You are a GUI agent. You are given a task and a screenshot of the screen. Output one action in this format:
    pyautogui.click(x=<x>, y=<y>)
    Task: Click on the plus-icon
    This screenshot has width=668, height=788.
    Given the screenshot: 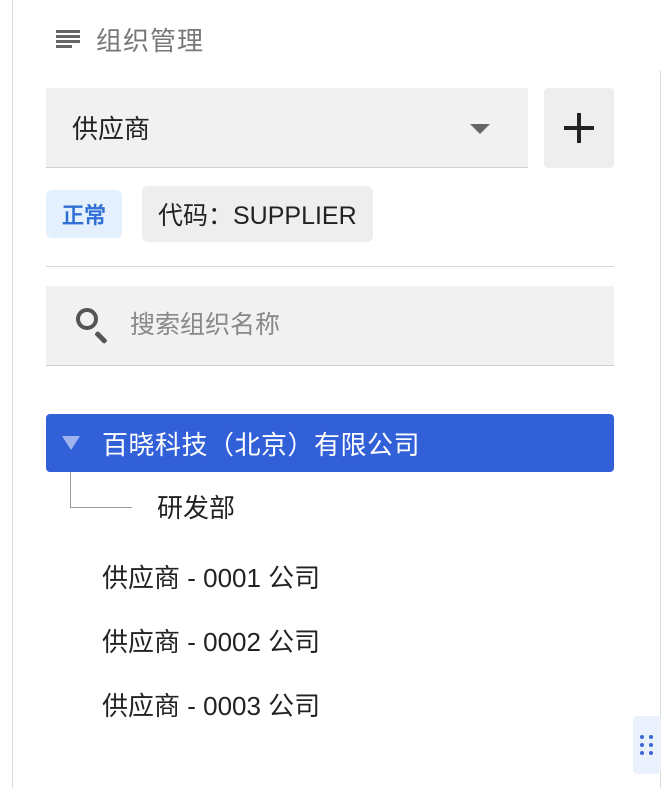 What is the action you would take?
    pyautogui.click(x=579, y=128)
    